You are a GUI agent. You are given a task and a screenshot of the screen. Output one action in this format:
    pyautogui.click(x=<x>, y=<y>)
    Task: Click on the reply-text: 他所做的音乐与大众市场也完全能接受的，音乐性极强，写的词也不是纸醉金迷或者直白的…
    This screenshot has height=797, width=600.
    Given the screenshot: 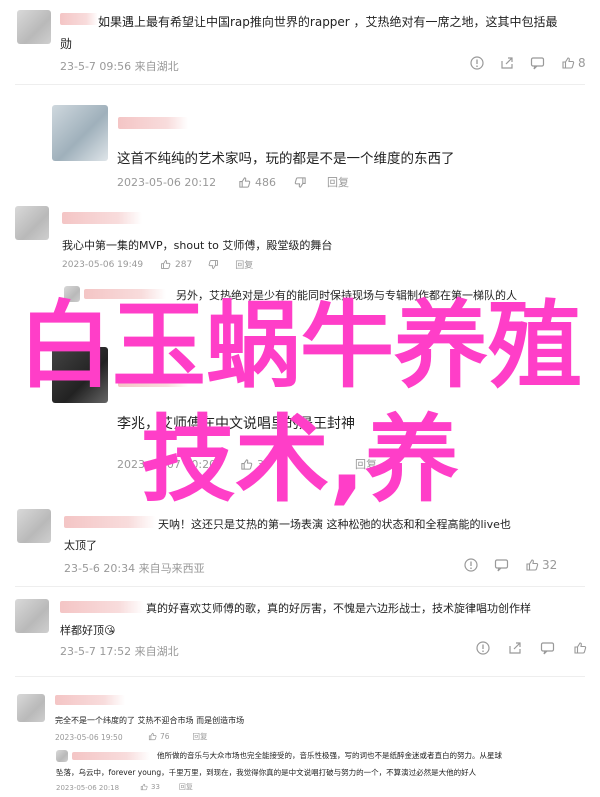 What is the action you would take?
    pyautogui.click(x=329, y=755)
    